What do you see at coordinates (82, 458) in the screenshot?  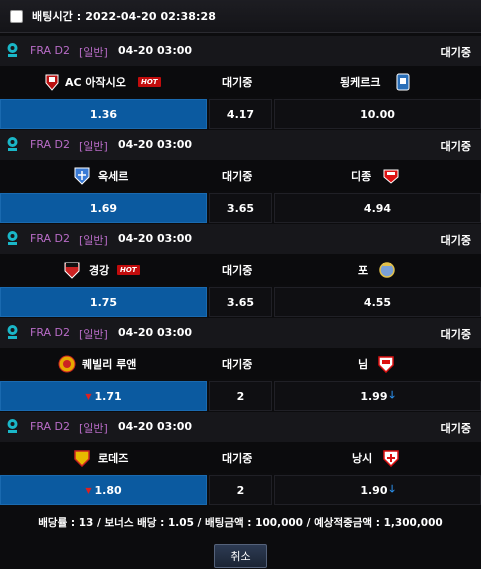 I see `rodez-logo-icon` at bounding box center [82, 458].